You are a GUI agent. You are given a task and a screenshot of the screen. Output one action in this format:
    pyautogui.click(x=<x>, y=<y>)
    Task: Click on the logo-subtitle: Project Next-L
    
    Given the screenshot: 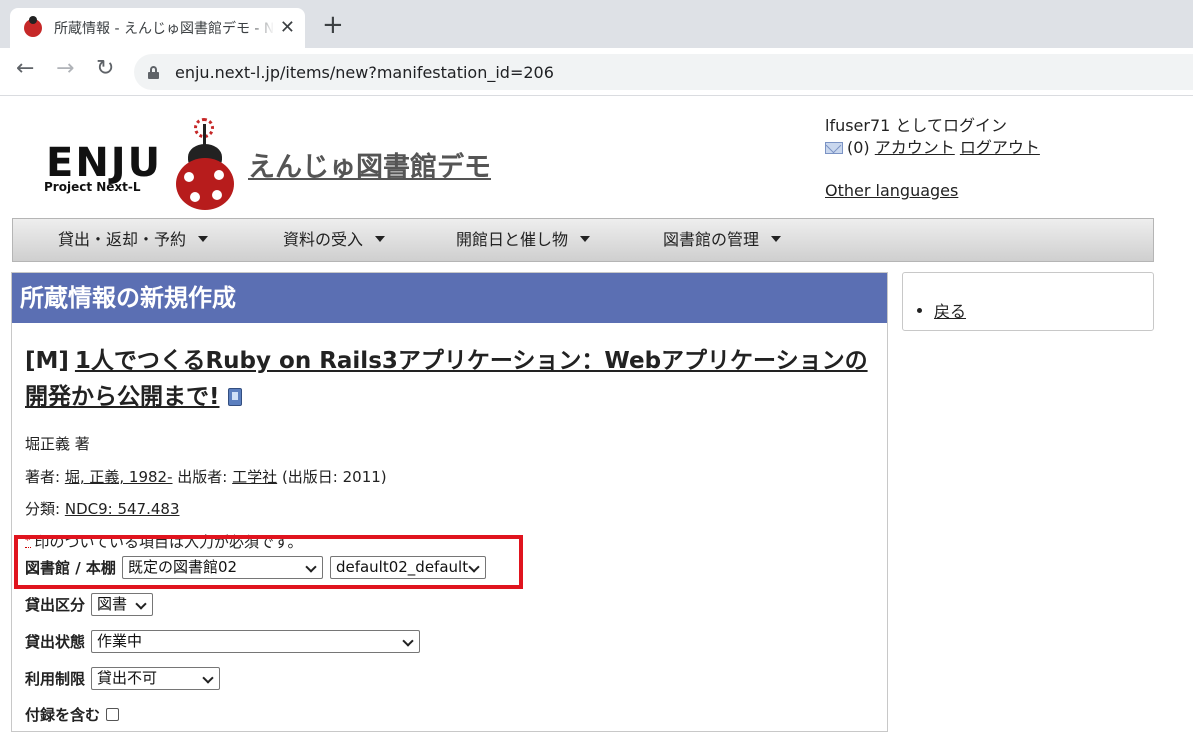 What is the action you would take?
    pyautogui.click(x=92, y=187)
    